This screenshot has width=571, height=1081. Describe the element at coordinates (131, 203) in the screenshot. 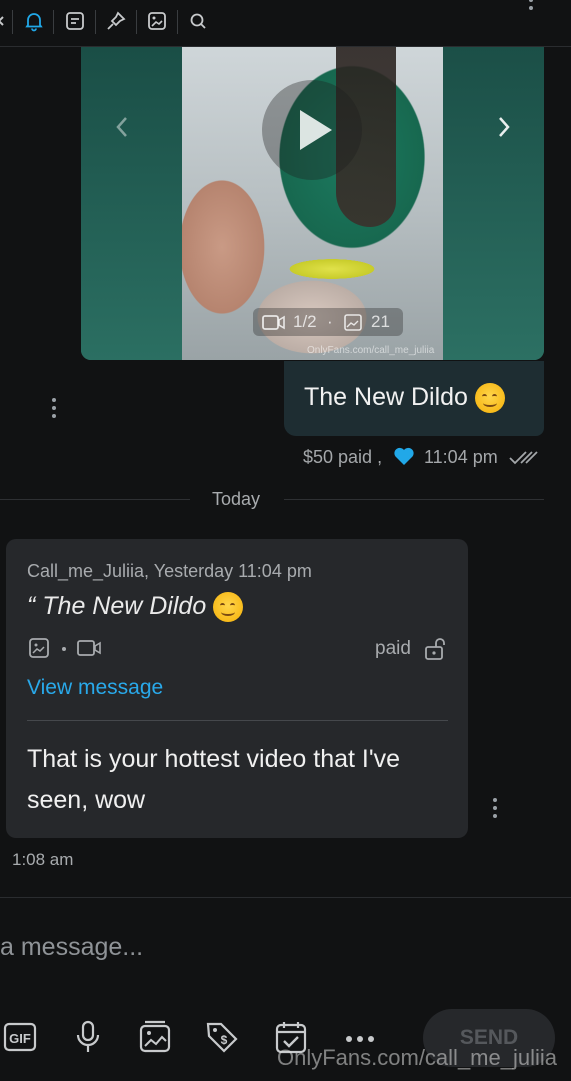

I see `media-blurred-left` at that location.